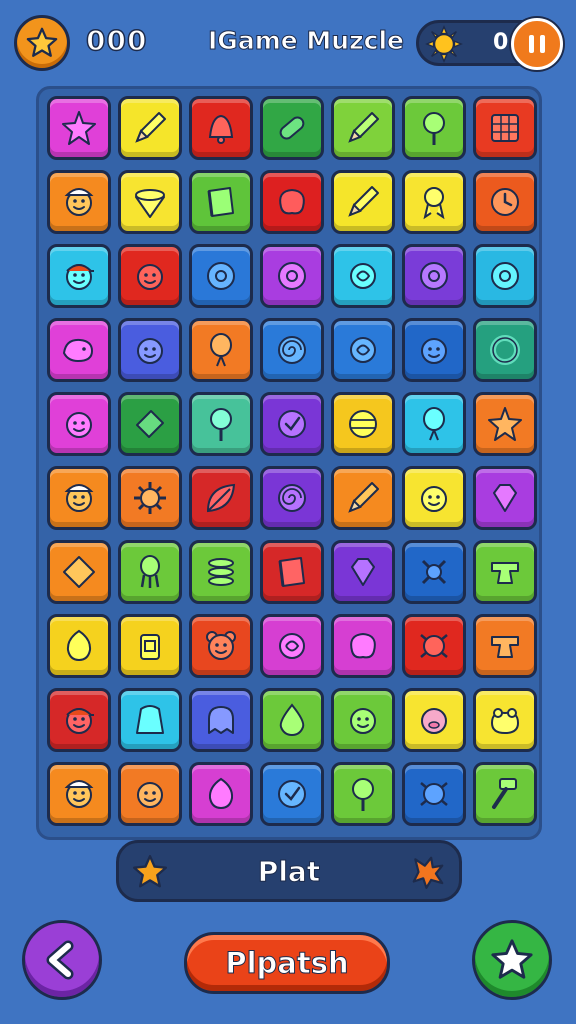 The width and height of the screenshot is (576, 1024). I want to click on diamond-icon, so click(79, 572).